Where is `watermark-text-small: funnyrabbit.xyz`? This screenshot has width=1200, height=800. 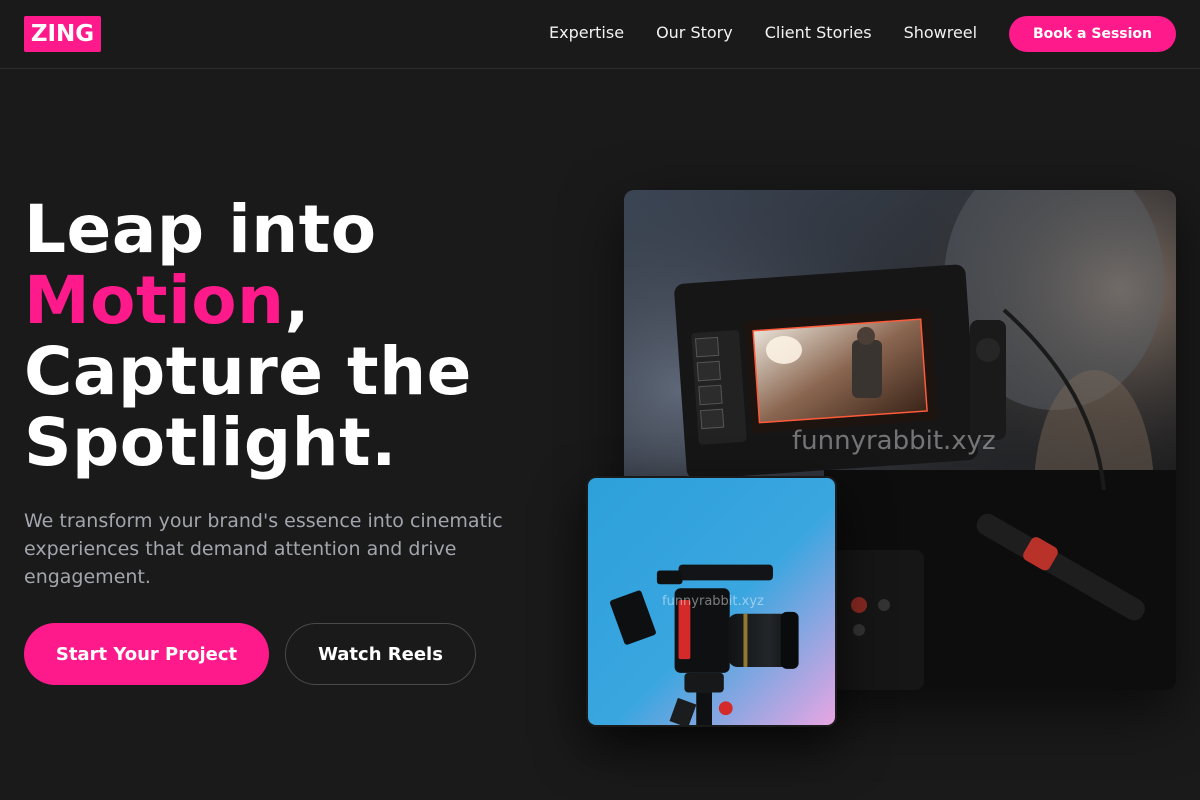
watermark-text-small: funnyrabbit.xyz is located at coordinates (713, 601).